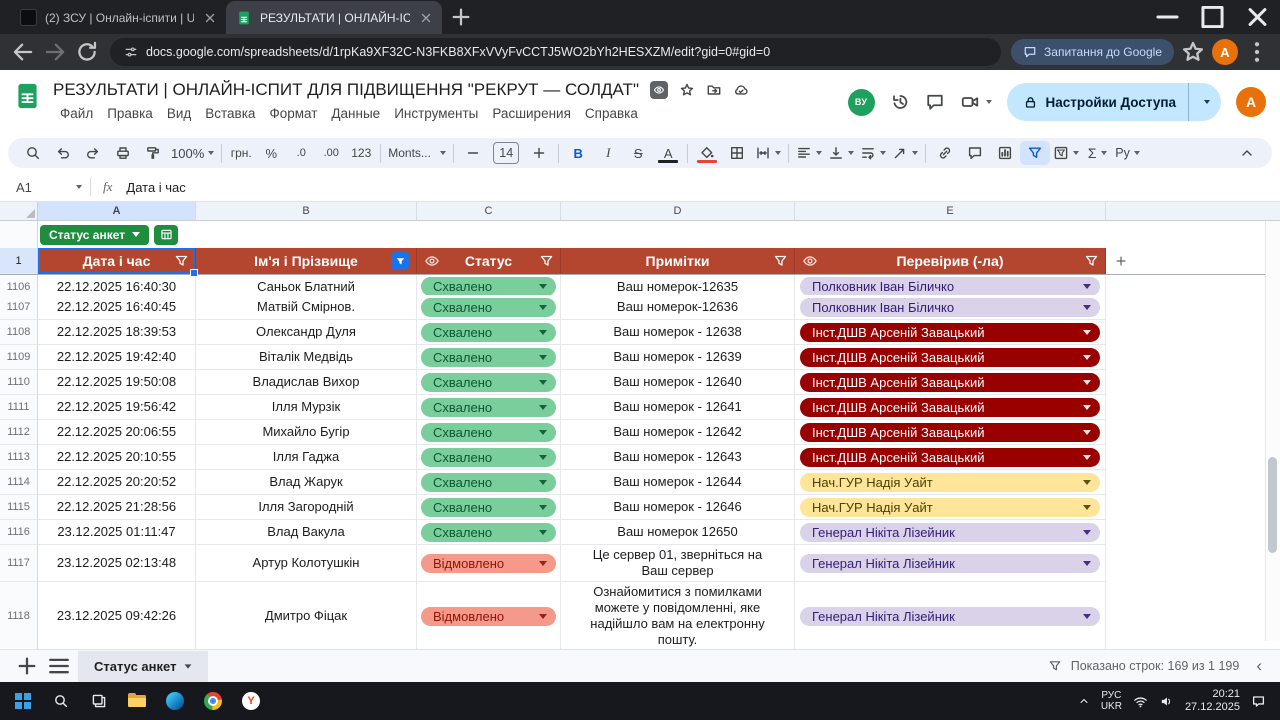 The image size is (1280, 720). What do you see at coordinates (166, 234) in the screenshot?
I see `table-menu-button` at bounding box center [166, 234].